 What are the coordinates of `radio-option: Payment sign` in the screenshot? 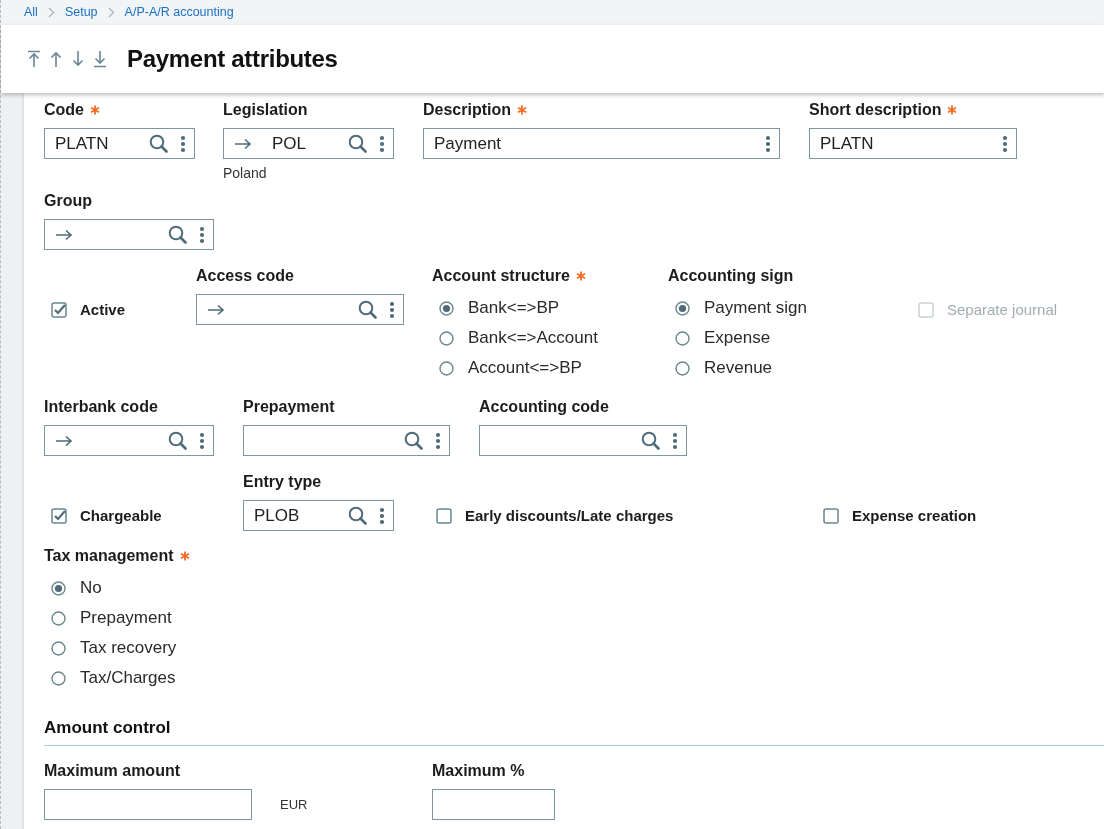 It's located at (789, 308).